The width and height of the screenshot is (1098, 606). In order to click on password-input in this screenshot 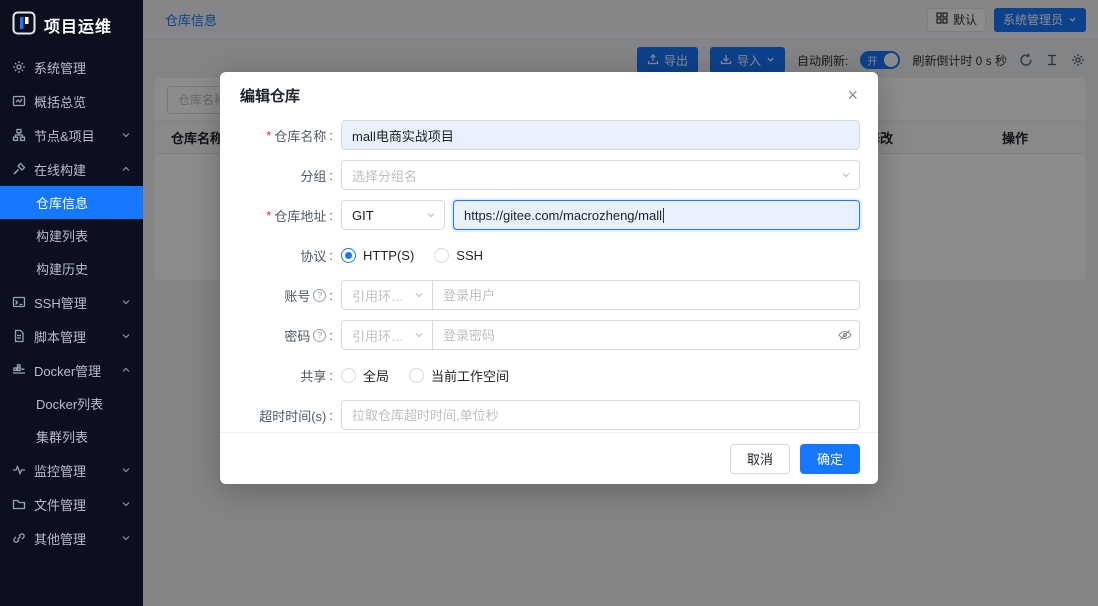, I will do `click(646, 335)`.